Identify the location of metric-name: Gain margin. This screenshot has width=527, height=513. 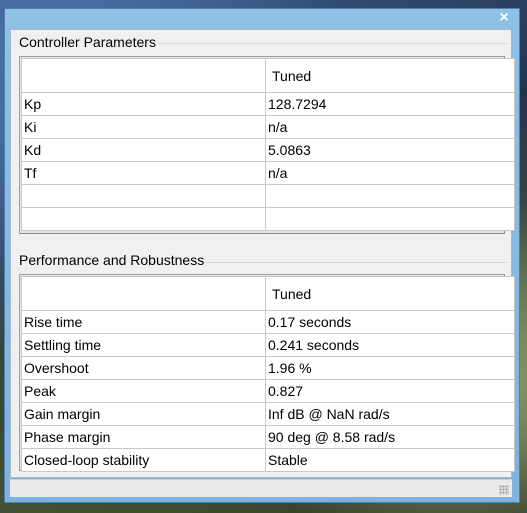
(143, 414).